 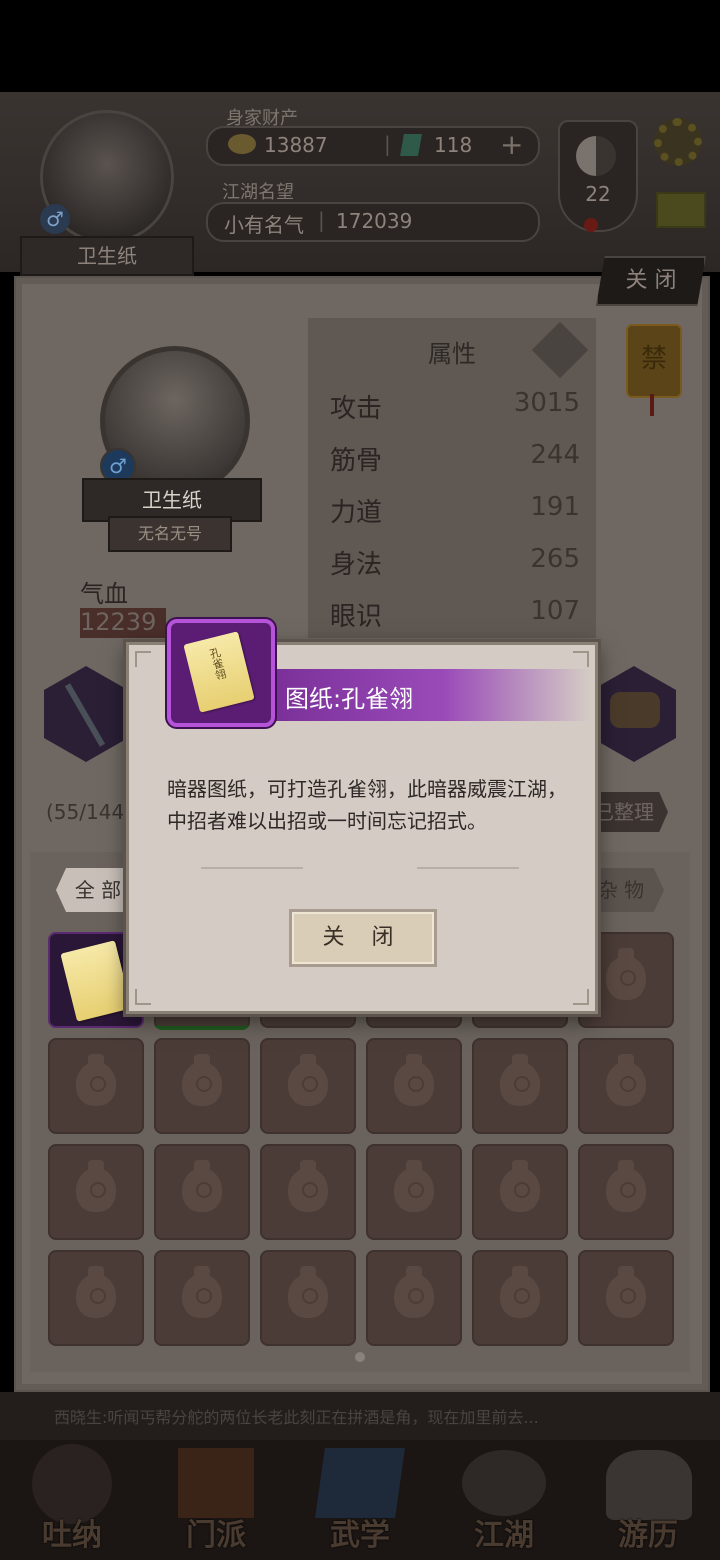 What do you see at coordinates (504, 1483) in the screenshot?
I see `umbrella-icon` at bounding box center [504, 1483].